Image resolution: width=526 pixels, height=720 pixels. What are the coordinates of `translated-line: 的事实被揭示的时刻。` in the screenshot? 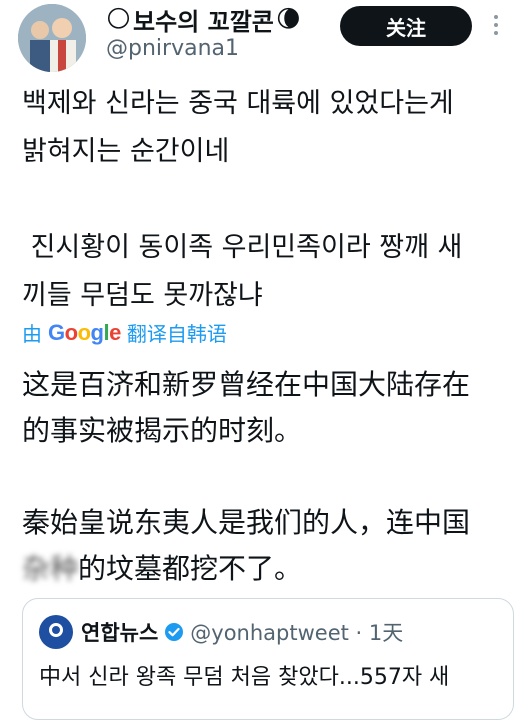 It's located at (162, 430).